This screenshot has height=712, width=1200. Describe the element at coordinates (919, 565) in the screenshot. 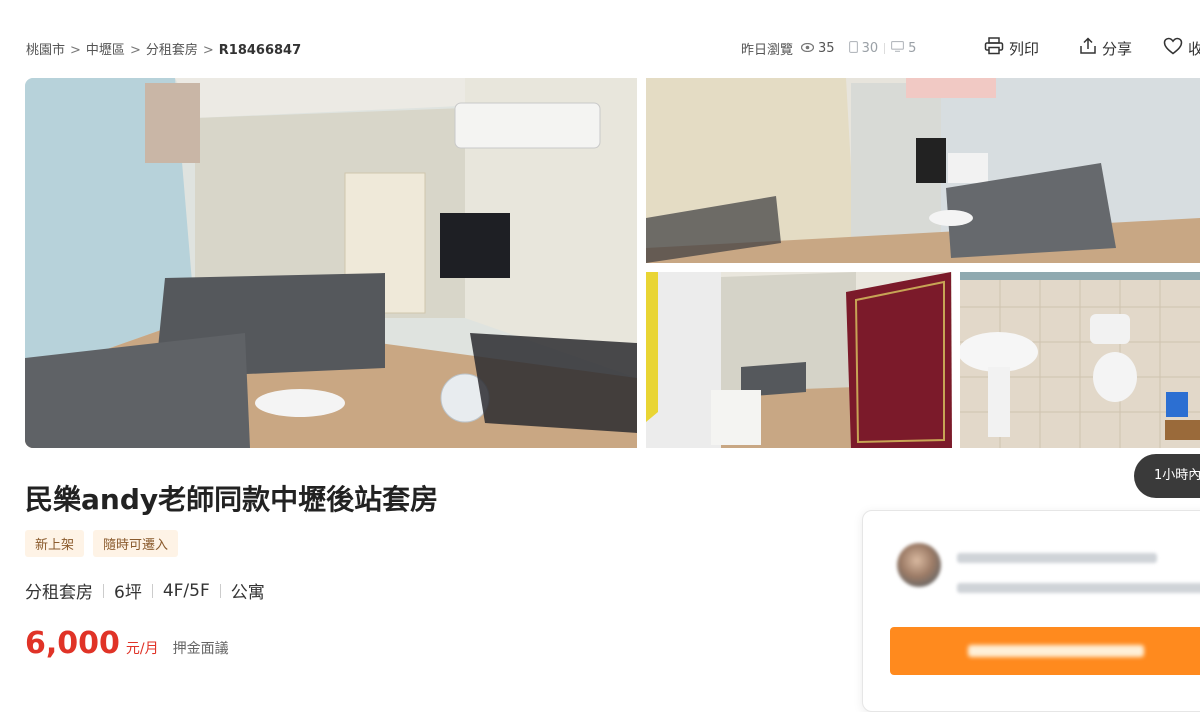

I see `agent-avatar` at that location.